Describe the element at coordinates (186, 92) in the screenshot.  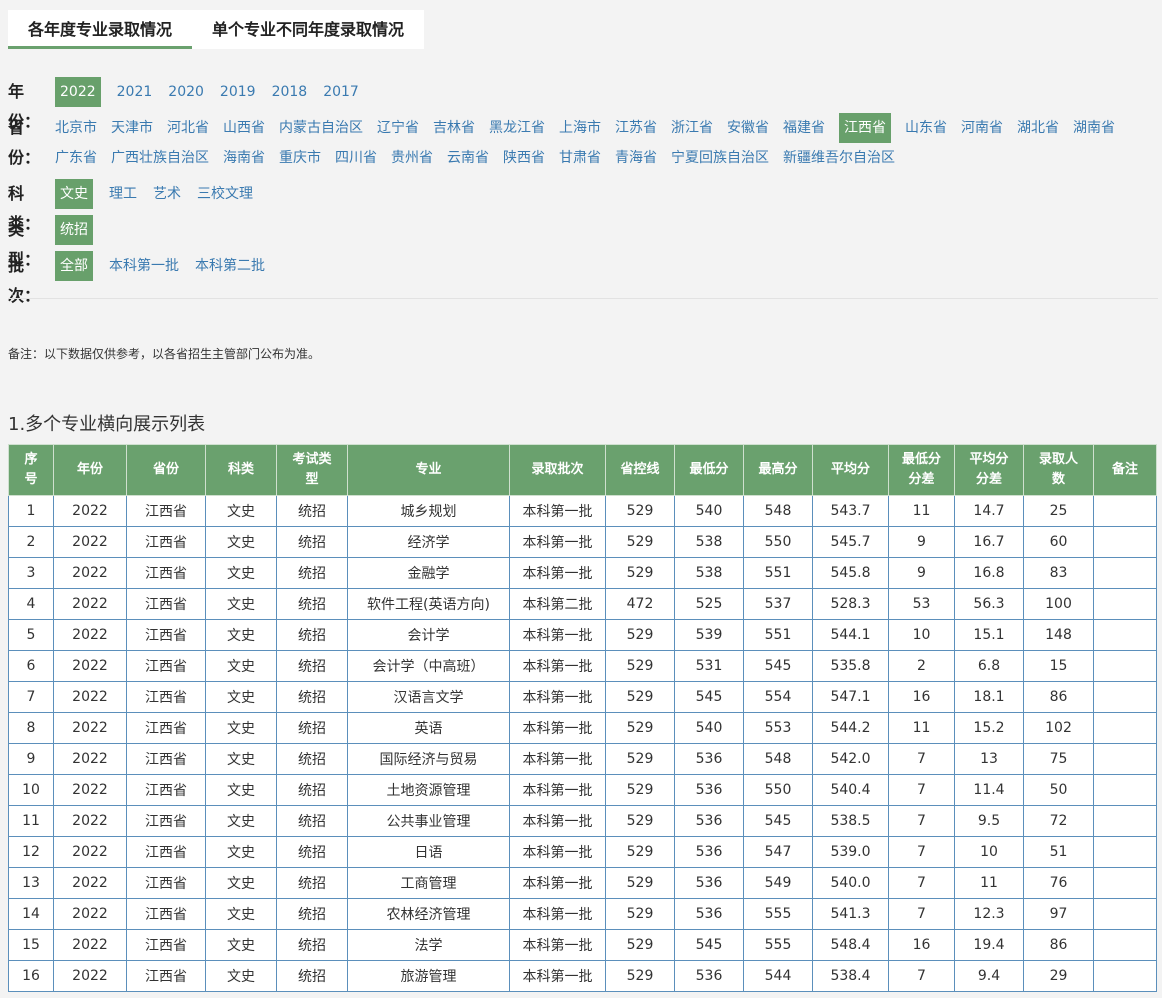
I see `filter-option-year: 2020` at that location.